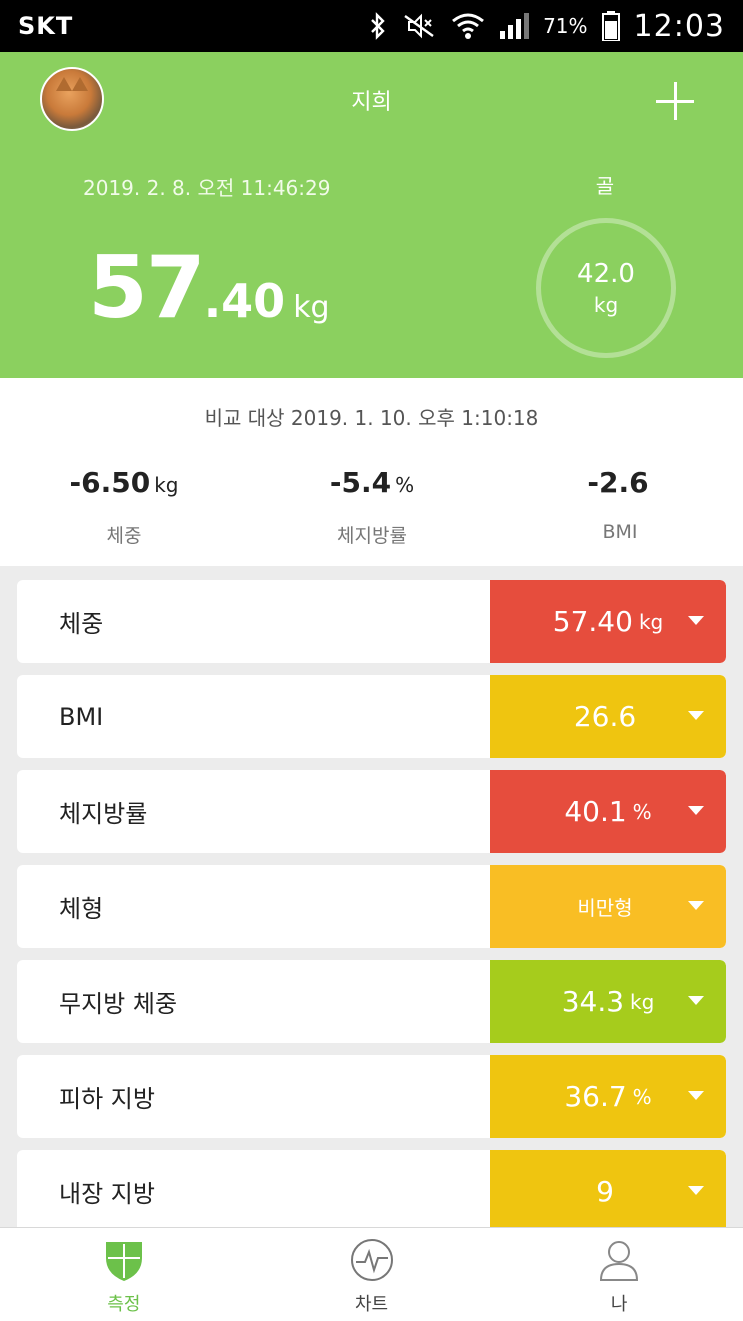  Describe the element at coordinates (107, 1194) in the screenshot. I see `metric-label: 내장 지방` at that location.